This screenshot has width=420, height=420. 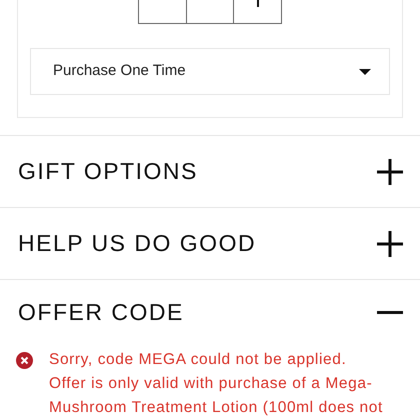 I want to click on error-icon, so click(x=24, y=360).